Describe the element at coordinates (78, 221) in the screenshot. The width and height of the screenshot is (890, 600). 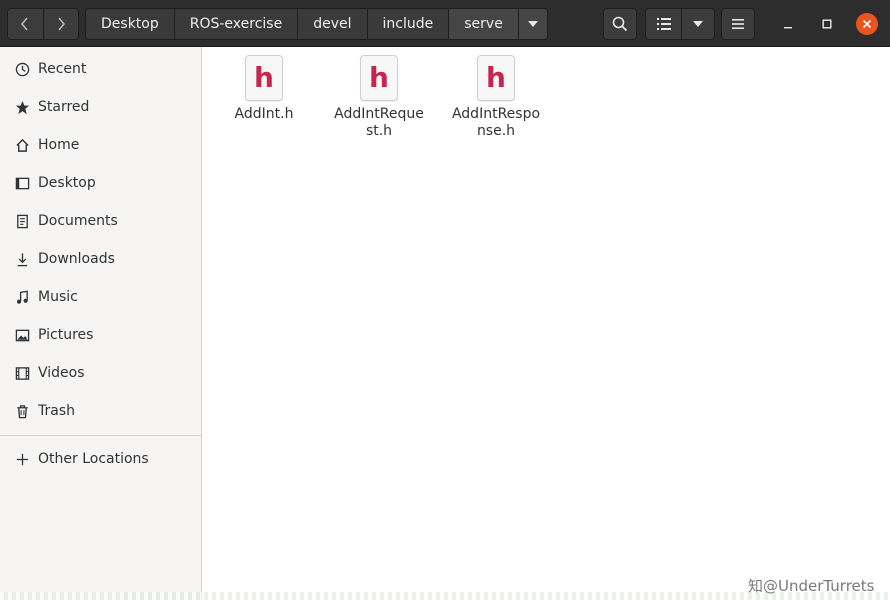
I see `sidebar-item-label: Documents` at that location.